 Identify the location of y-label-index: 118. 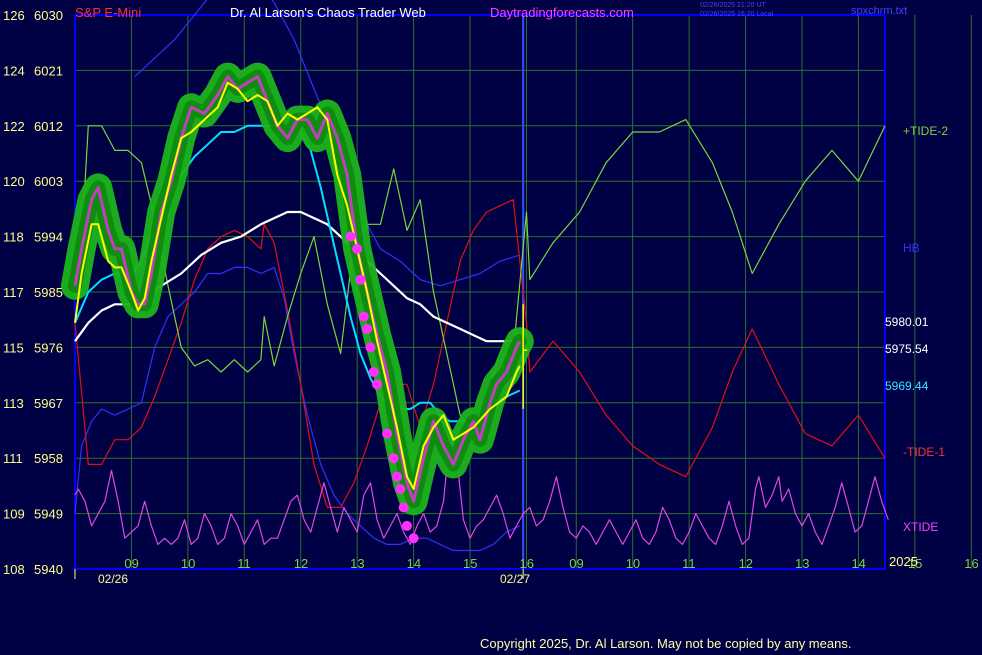
(13, 237).